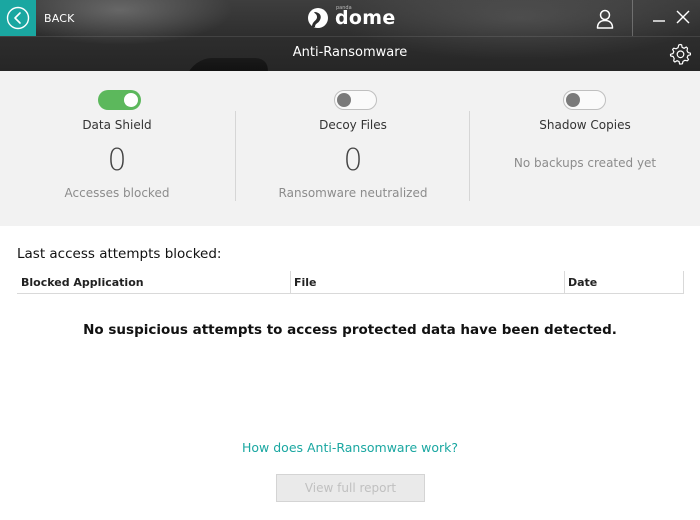 This screenshot has height=520, width=700. Describe the element at coordinates (59, 18) in the screenshot. I see `back-label: BACK` at that location.